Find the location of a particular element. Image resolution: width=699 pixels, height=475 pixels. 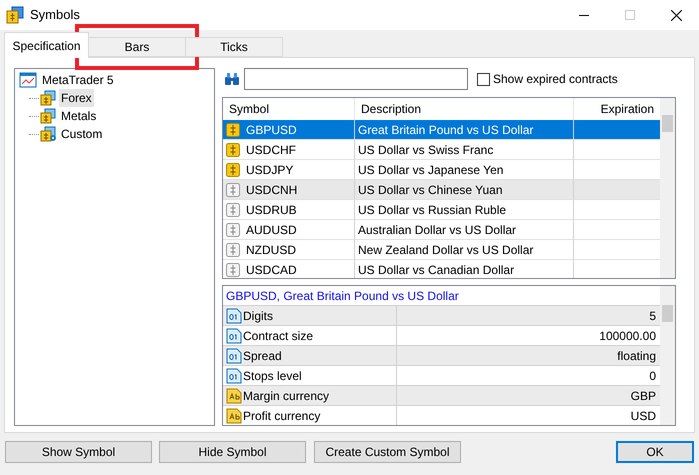

table-row: AUDUSD Australian Dollar vs US Dollar is located at coordinates (442, 230).